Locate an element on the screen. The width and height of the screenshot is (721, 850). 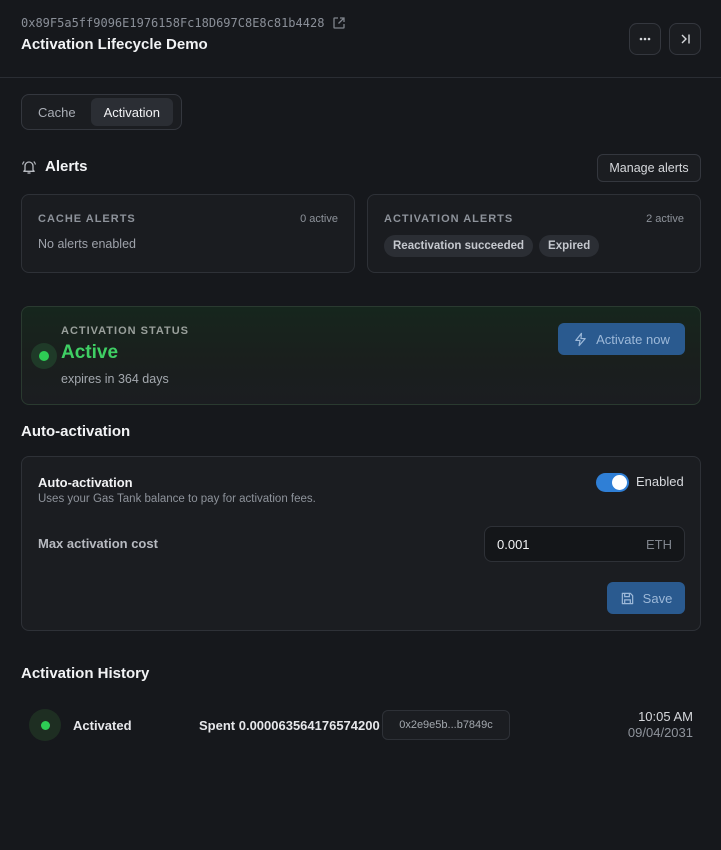
alert-chip-row: Reactivation succeeded Expired is located at coordinates (492, 246).